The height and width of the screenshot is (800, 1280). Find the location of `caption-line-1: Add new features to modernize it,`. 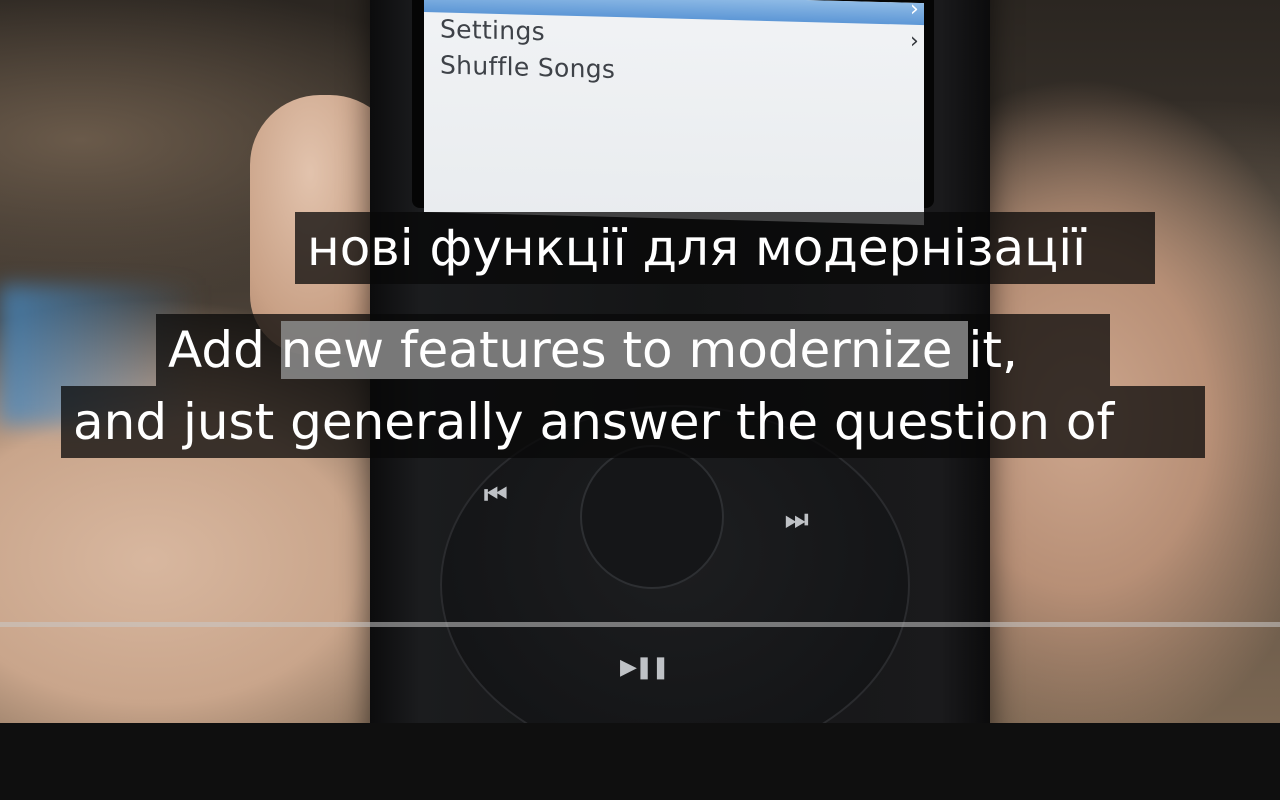

caption-line-1: Add new features to modernize it, is located at coordinates (633, 350).